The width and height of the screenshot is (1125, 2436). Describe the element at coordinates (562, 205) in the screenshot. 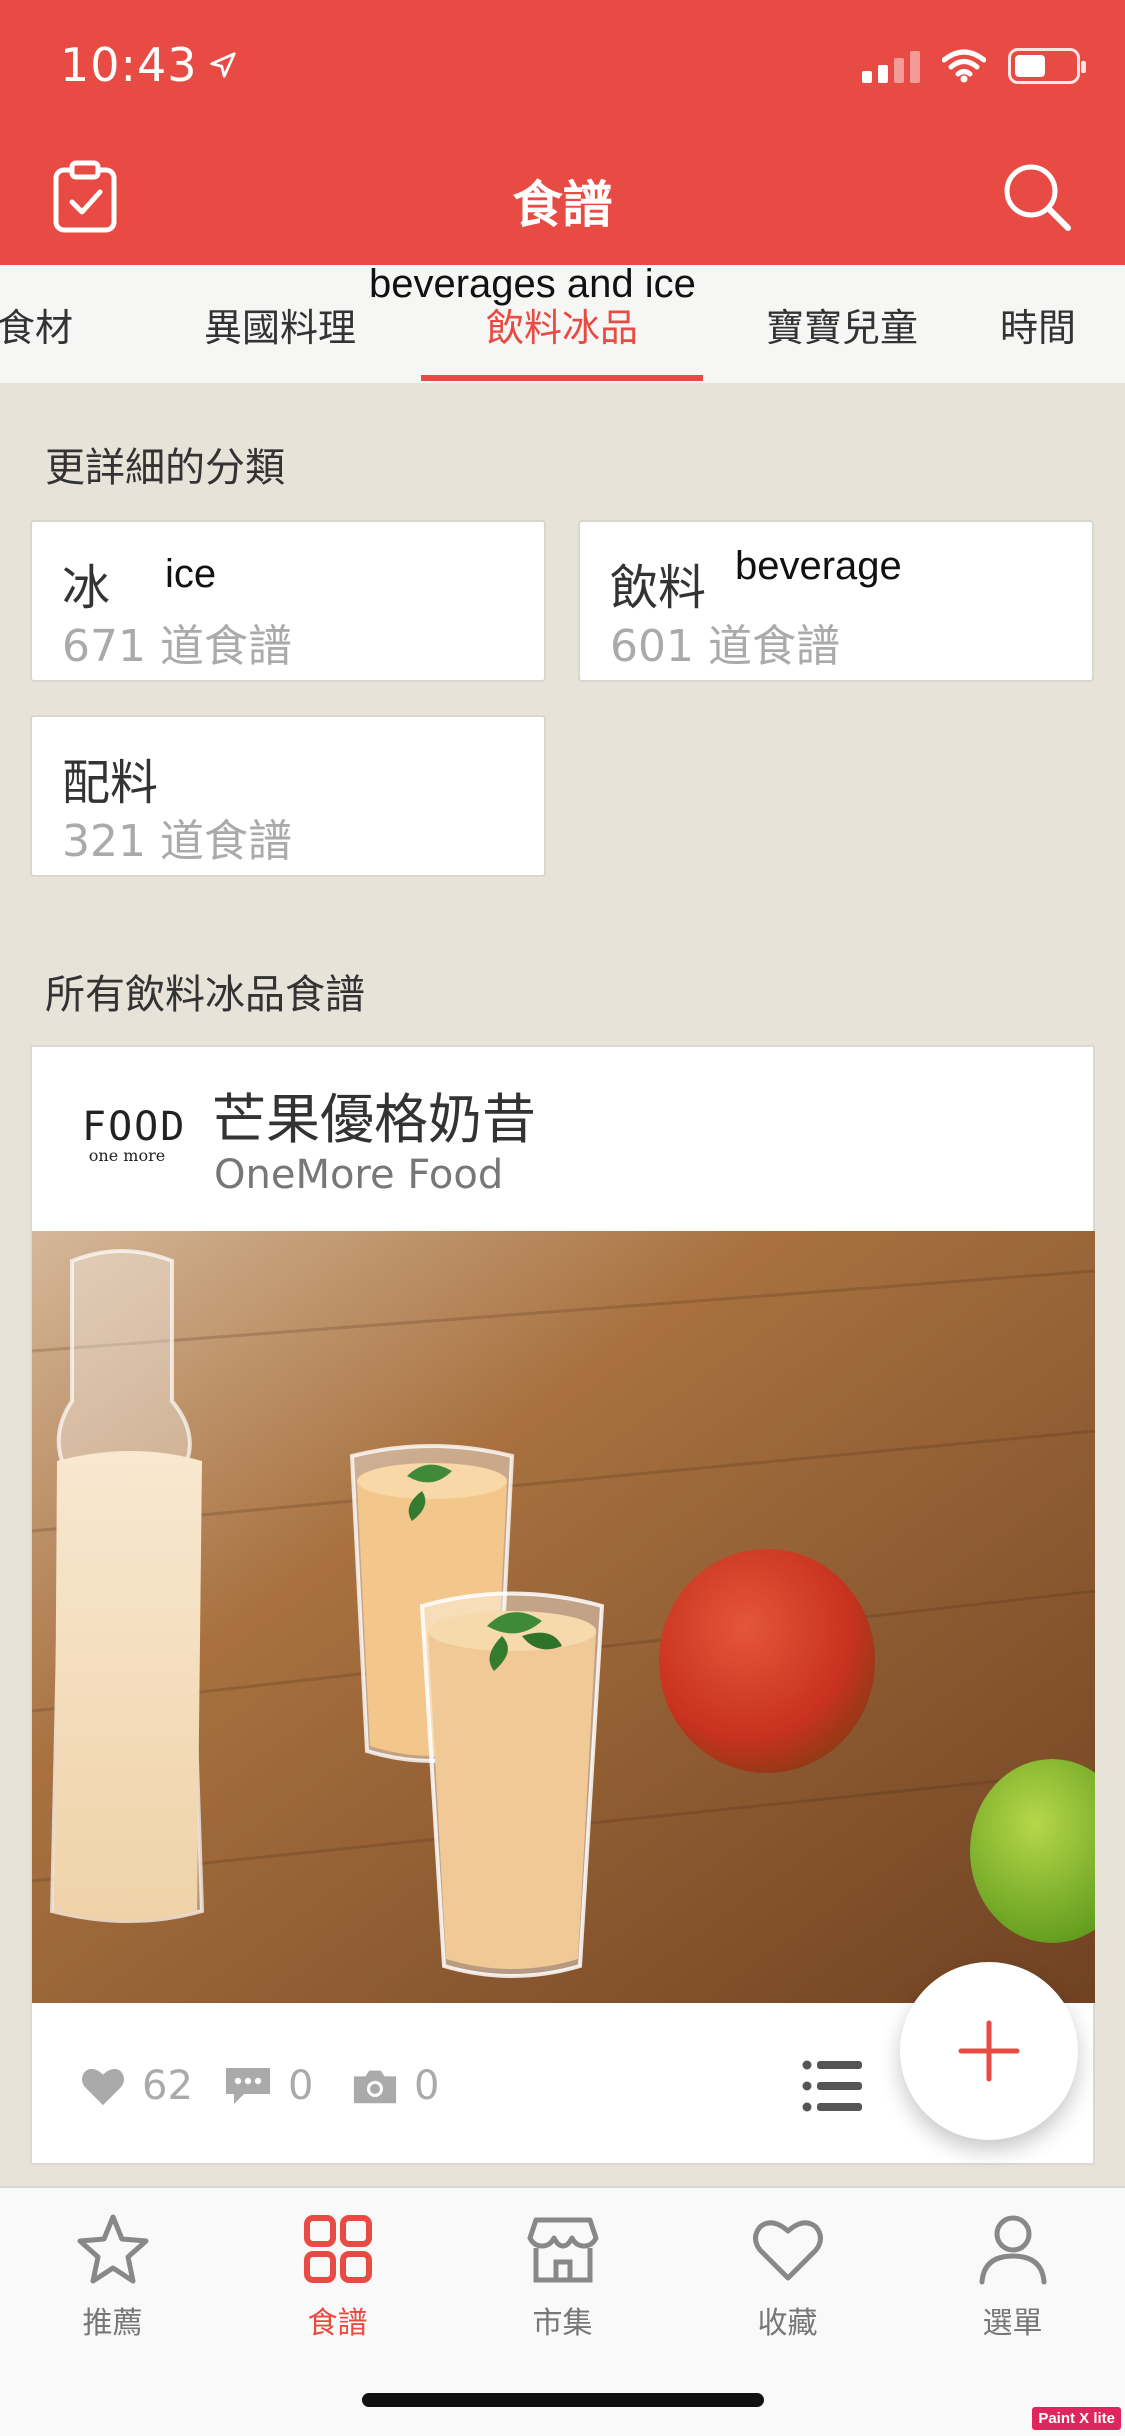

I see `page-title: 食譜` at that location.